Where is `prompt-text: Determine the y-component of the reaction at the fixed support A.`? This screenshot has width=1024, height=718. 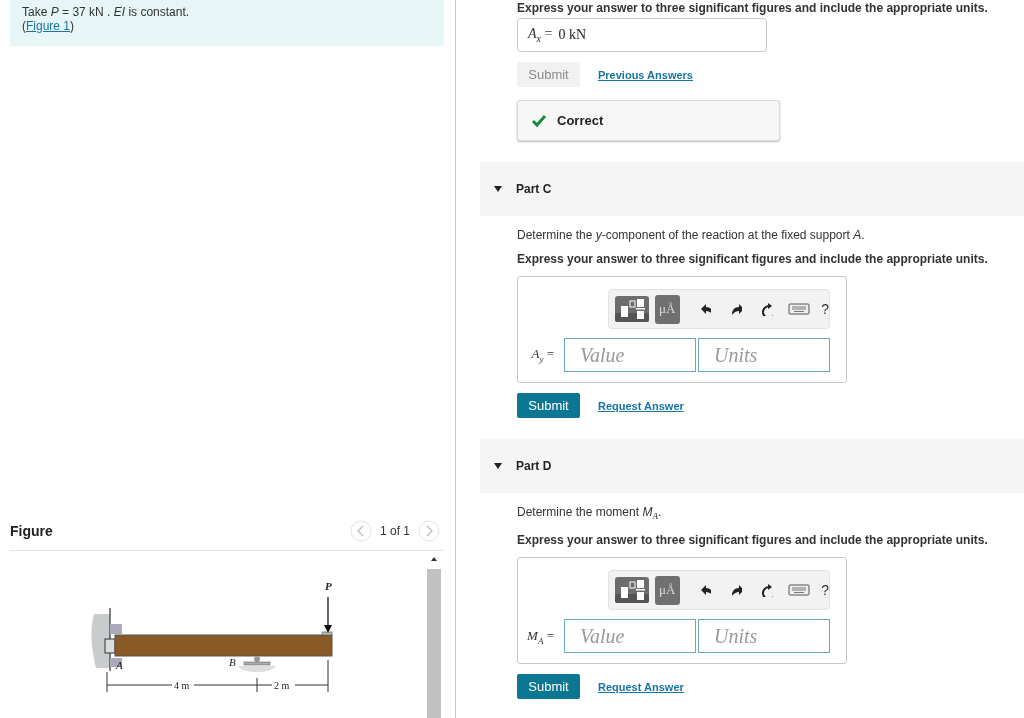
prompt-text: Determine the y-component of the reaction at the fixed support A. is located at coordinates (691, 235).